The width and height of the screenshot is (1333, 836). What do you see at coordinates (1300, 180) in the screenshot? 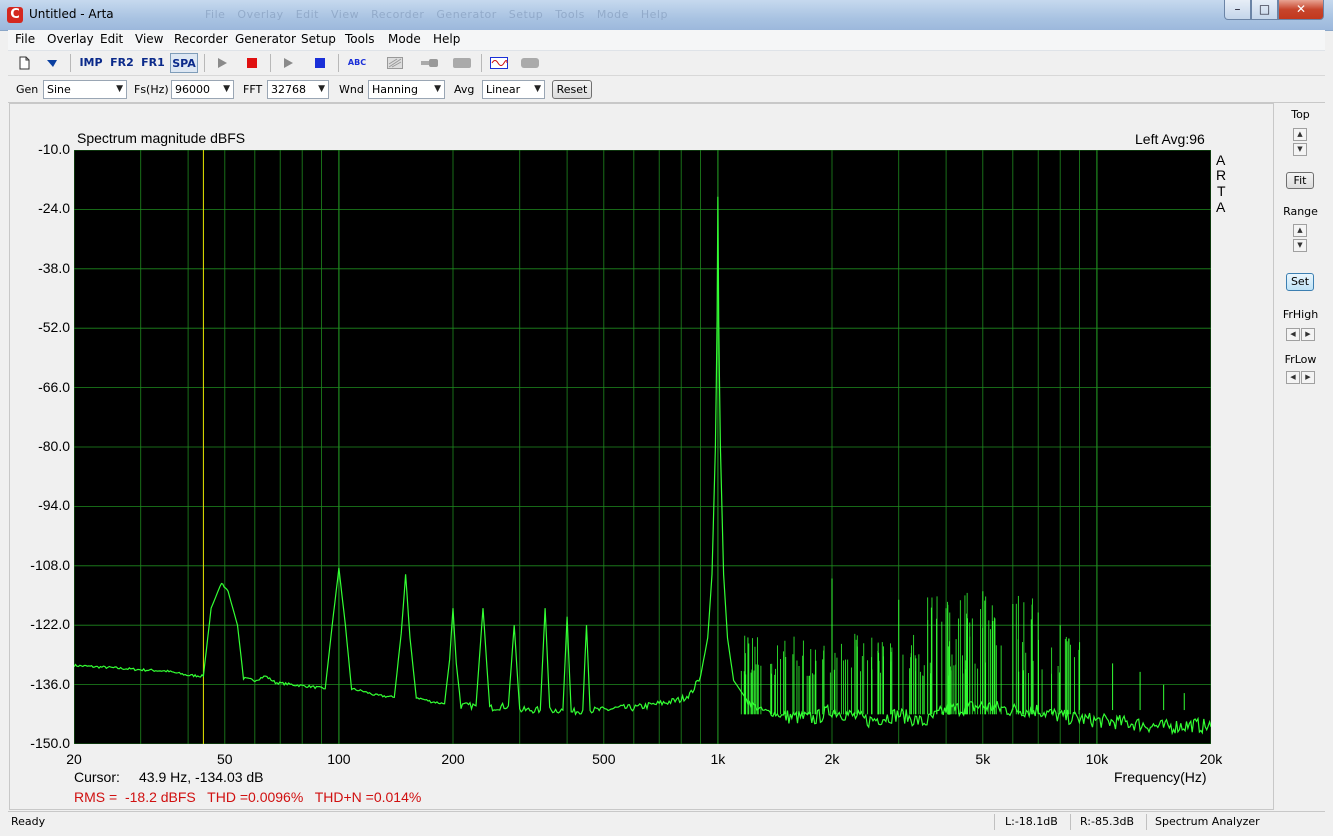
I see `fit-button: Fit` at bounding box center [1300, 180].